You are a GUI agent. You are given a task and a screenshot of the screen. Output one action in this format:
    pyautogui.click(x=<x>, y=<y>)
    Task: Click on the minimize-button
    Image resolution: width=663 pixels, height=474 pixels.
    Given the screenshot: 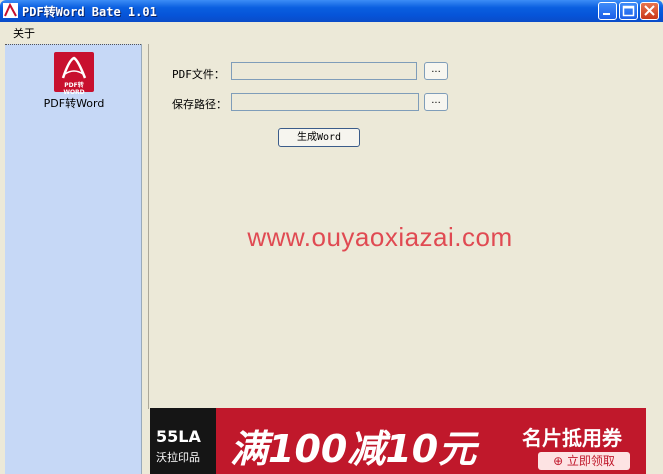 What is the action you would take?
    pyautogui.click(x=607, y=11)
    